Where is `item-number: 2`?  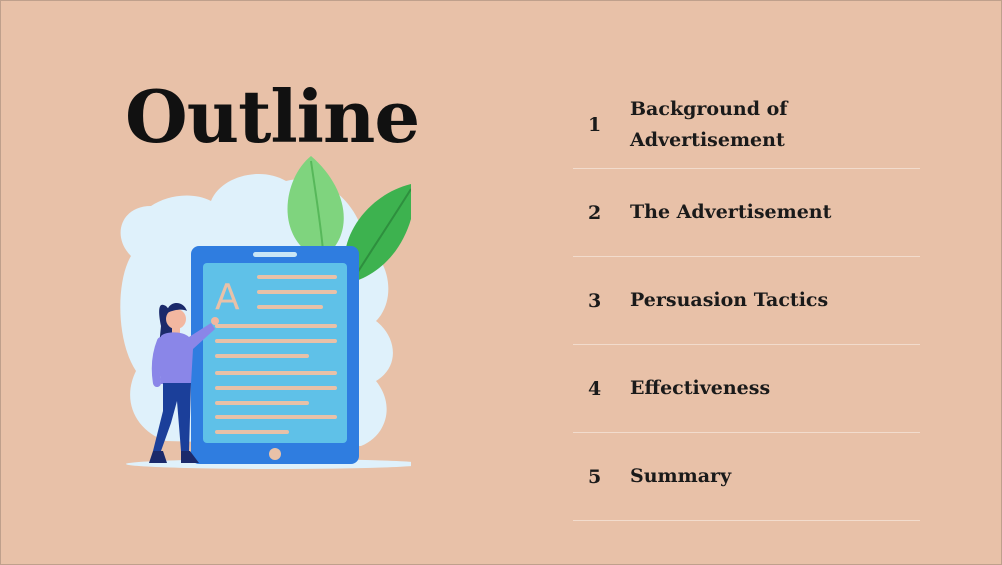 item-number: 2 is located at coordinates (595, 212).